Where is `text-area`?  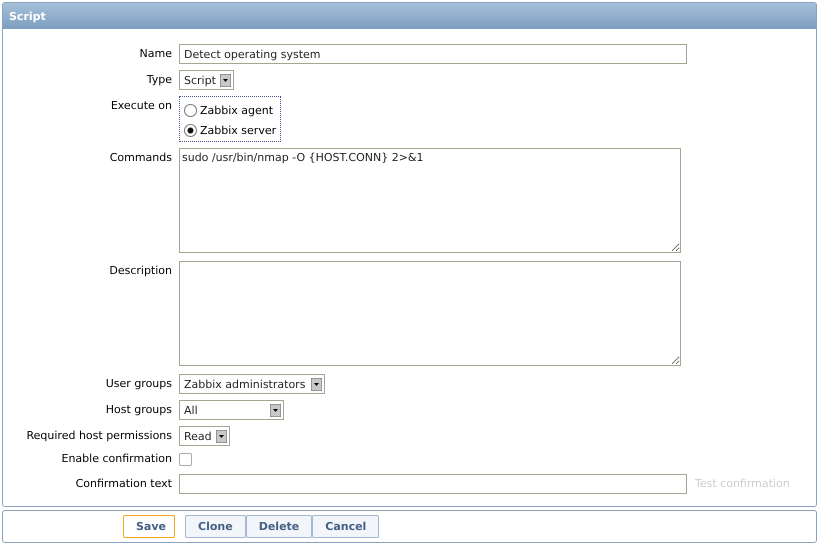
text-area is located at coordinates (430, 313).